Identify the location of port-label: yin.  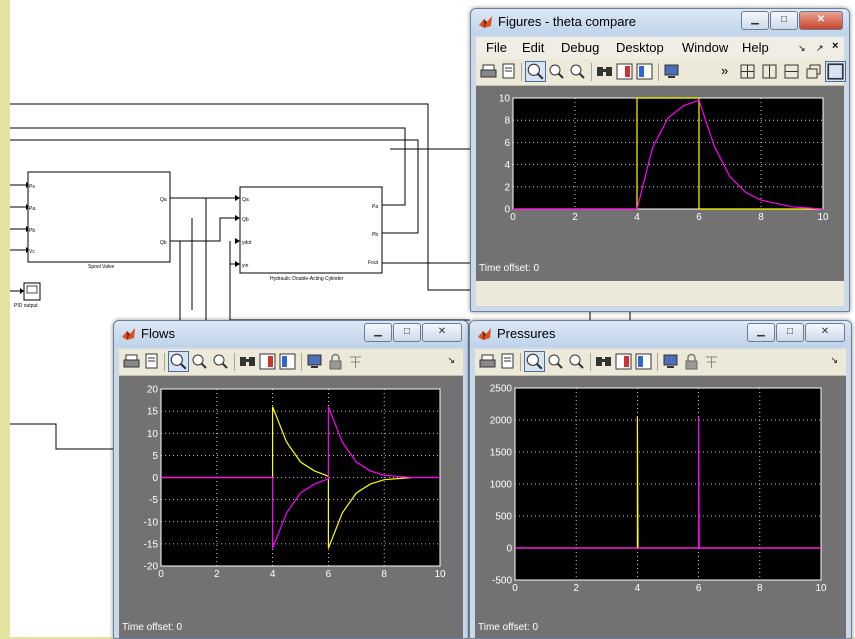
(245, 266).